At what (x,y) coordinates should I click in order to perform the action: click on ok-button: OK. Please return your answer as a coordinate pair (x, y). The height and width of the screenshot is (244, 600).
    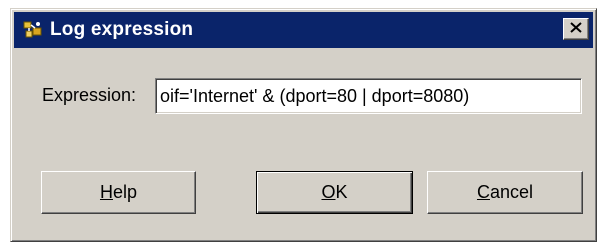
    Looking at the image, I should click on (334, 192).